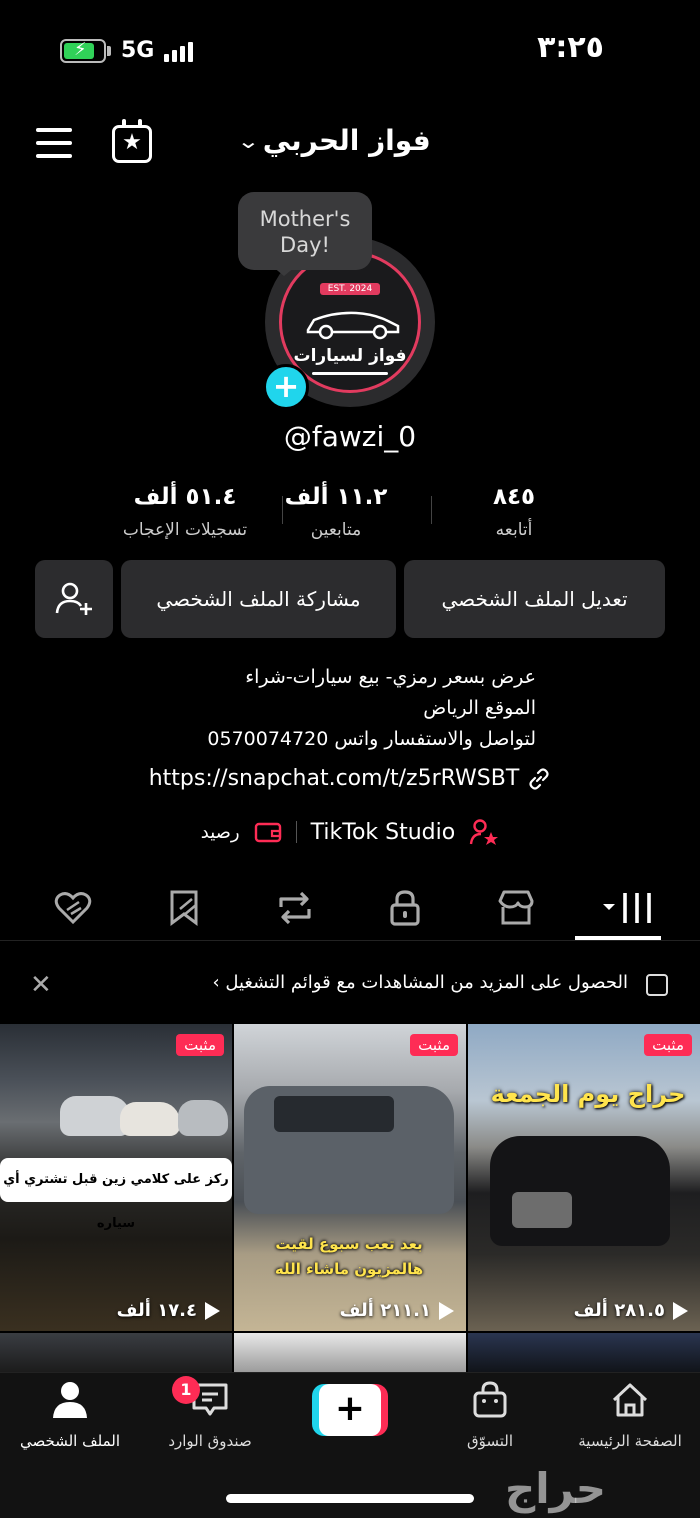 The height and width of the screenshot is (1518, 700). Describe the element at coordinates (116, 1194) in the screenshot. I see `video-caption: ركز على كلامي زين قبل تشتري أي سياره` at that location.